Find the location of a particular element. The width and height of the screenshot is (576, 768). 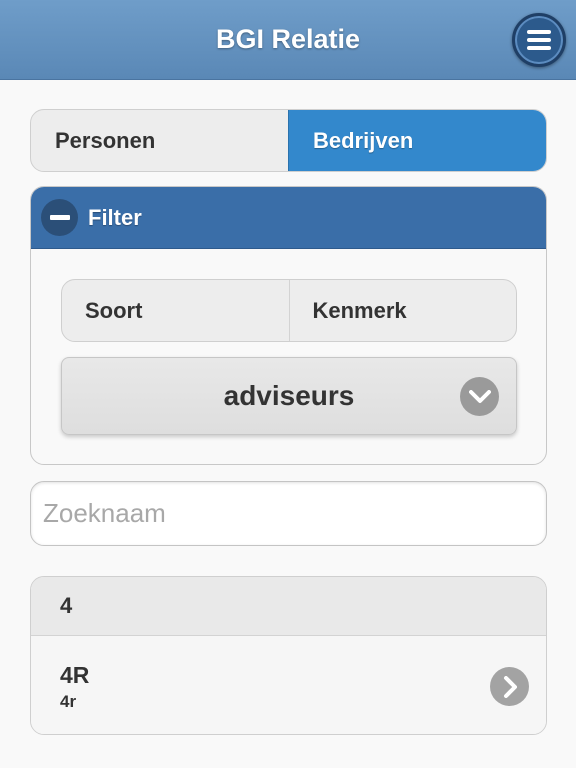

tab-personen: Personen is located at coordinates (159, 140).